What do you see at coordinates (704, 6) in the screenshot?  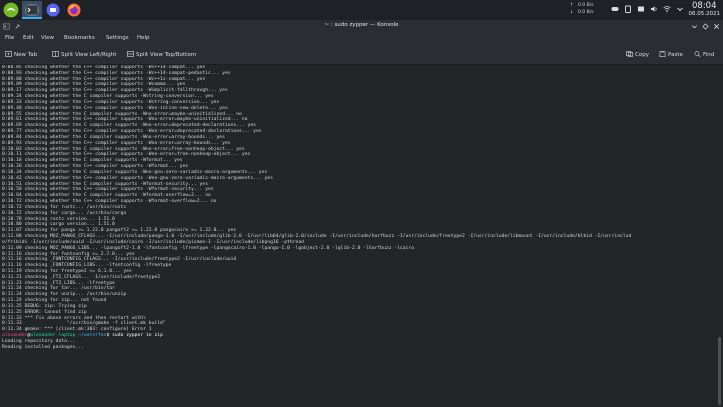 I see `clock-time: 08:04` at bounding box center [704, 6].